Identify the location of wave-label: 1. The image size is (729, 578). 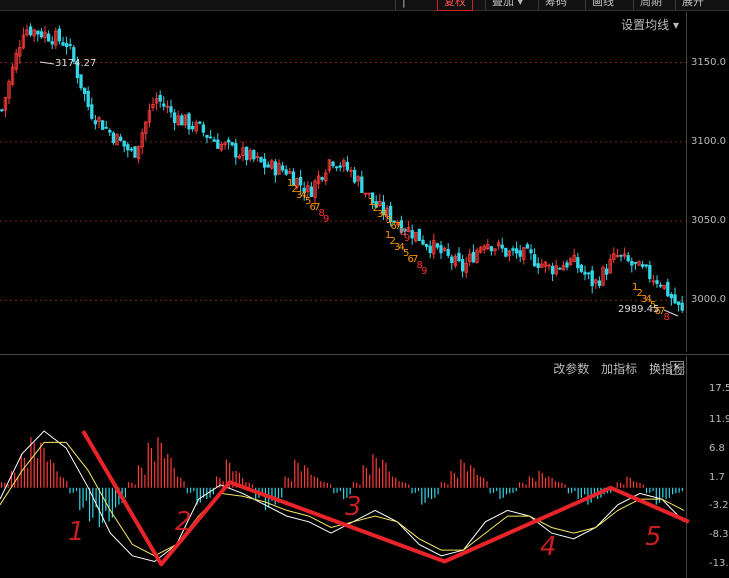
(76, 532).